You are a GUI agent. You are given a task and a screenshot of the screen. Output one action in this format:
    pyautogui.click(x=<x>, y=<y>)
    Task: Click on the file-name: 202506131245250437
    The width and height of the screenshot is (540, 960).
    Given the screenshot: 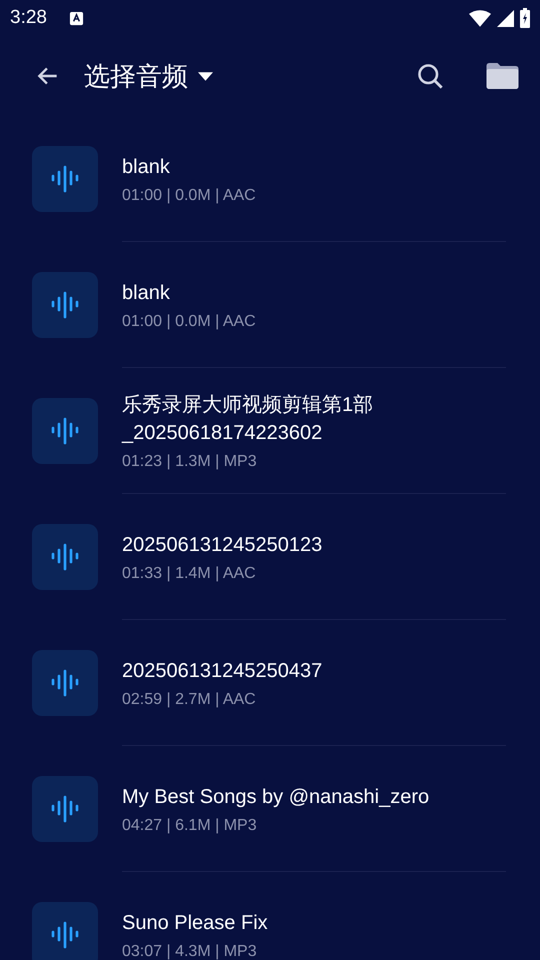 What is the action you would take?
    pyautogui.click(x=223, y=671)
    